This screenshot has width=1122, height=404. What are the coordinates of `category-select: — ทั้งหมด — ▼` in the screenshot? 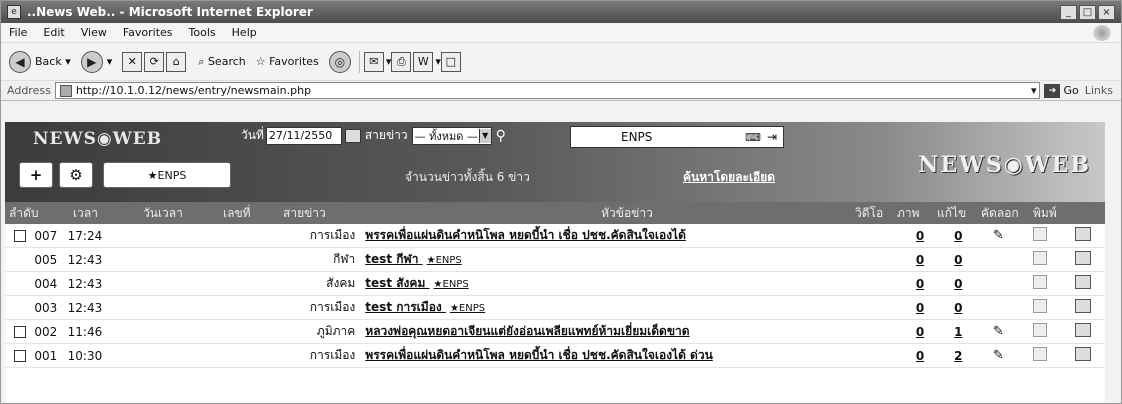 It's located at (451, 135).